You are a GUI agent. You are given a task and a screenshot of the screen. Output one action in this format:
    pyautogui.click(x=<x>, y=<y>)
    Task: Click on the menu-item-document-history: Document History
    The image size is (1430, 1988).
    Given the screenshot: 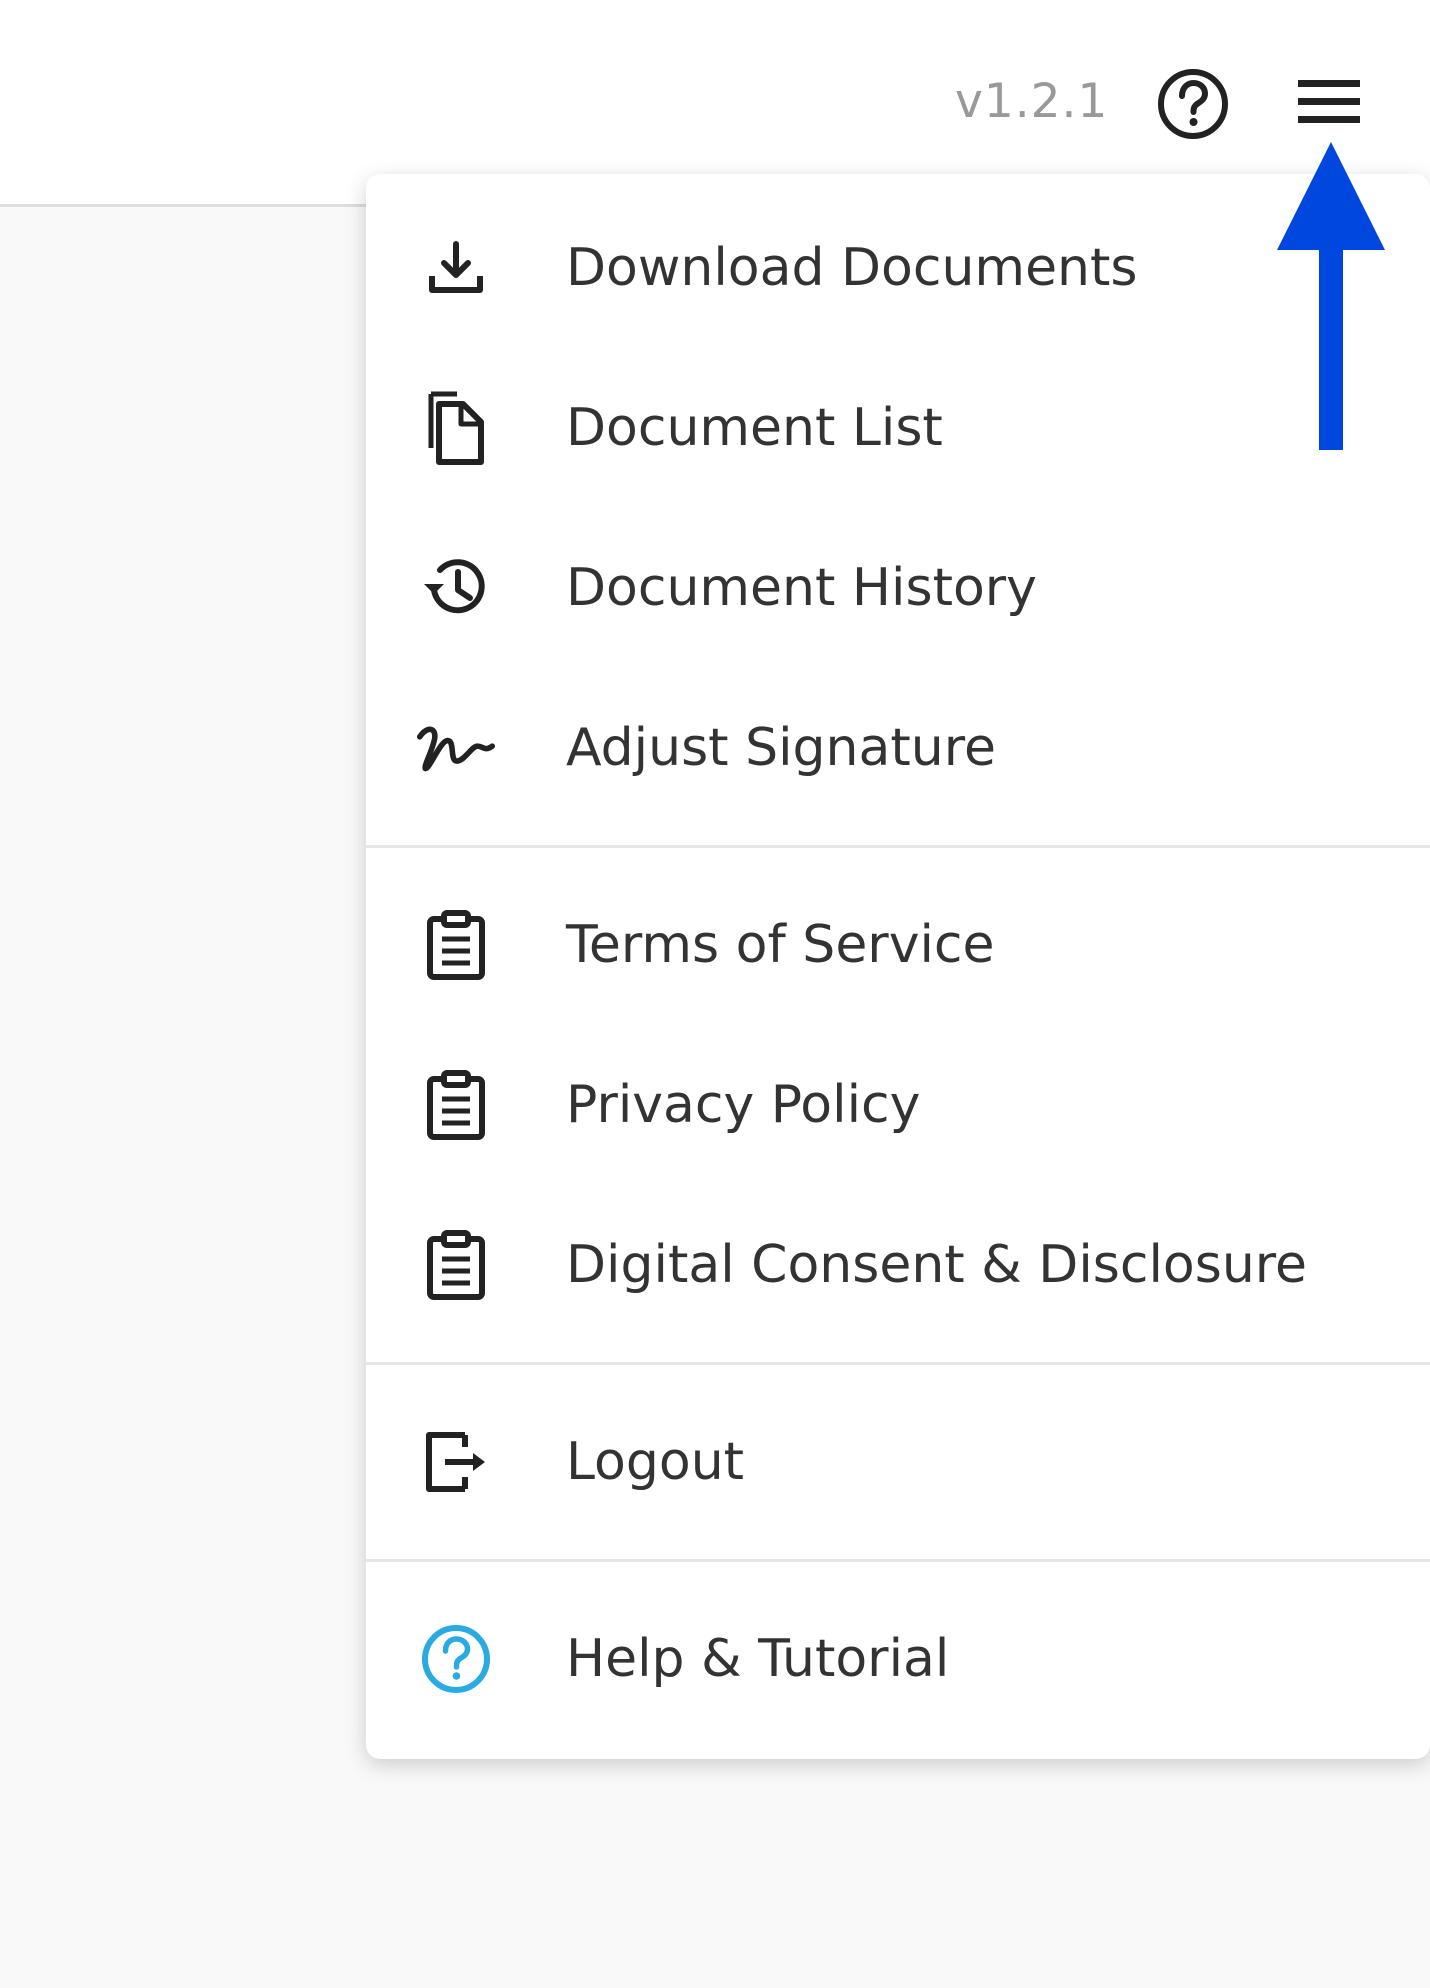 What is the action you would take?
    pyautogui.click(x=898, y=588)
    